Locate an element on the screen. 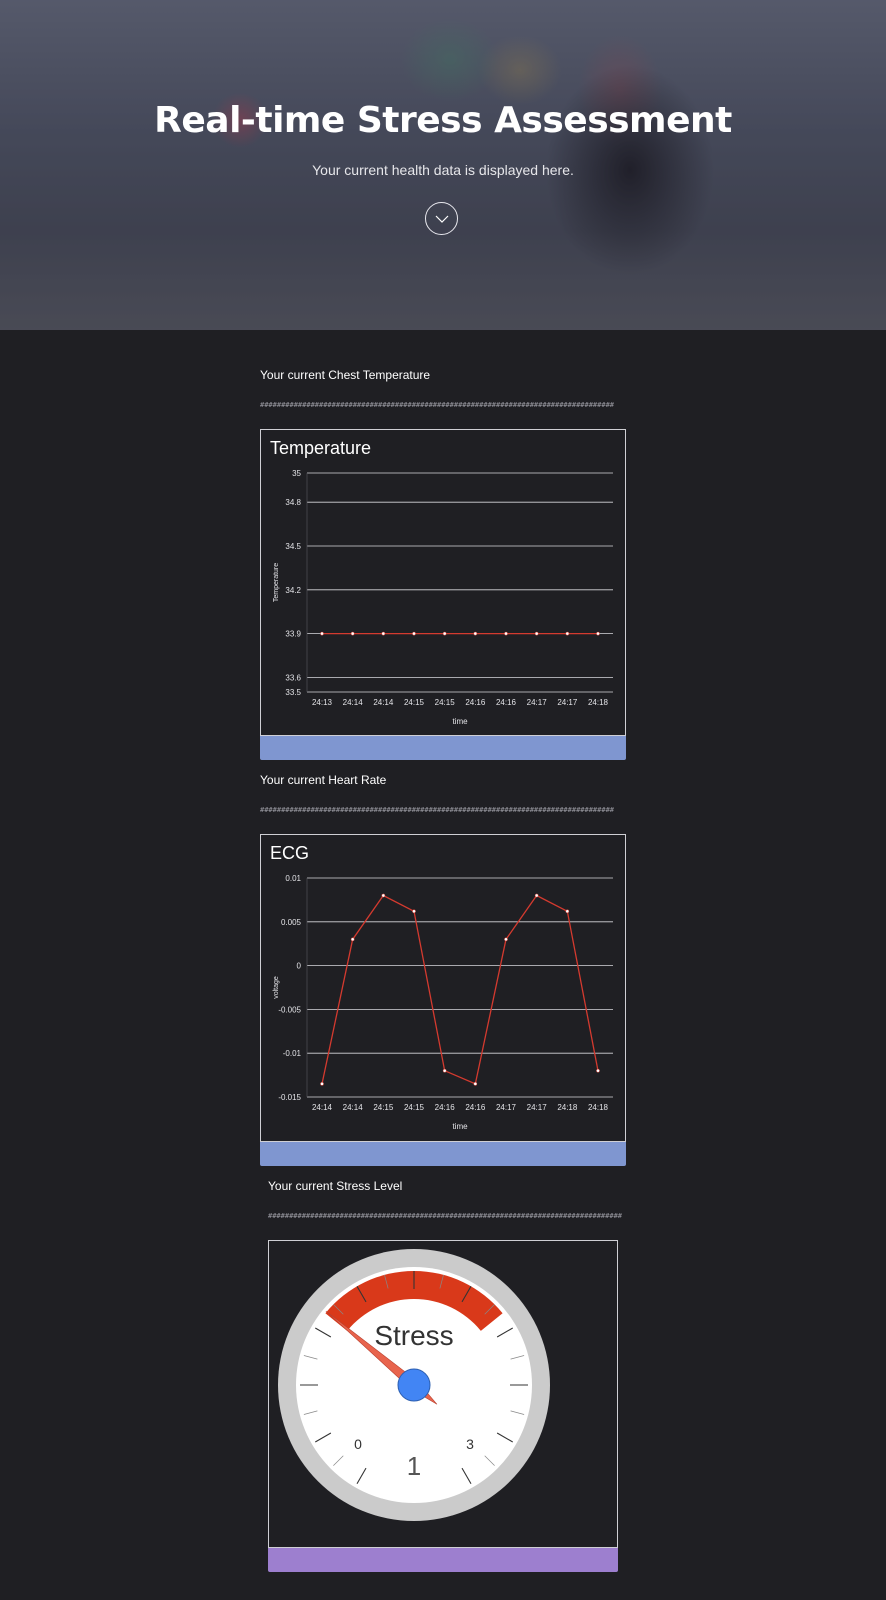  x-tick-label: 24:13 is located at coordinates (322, 702).